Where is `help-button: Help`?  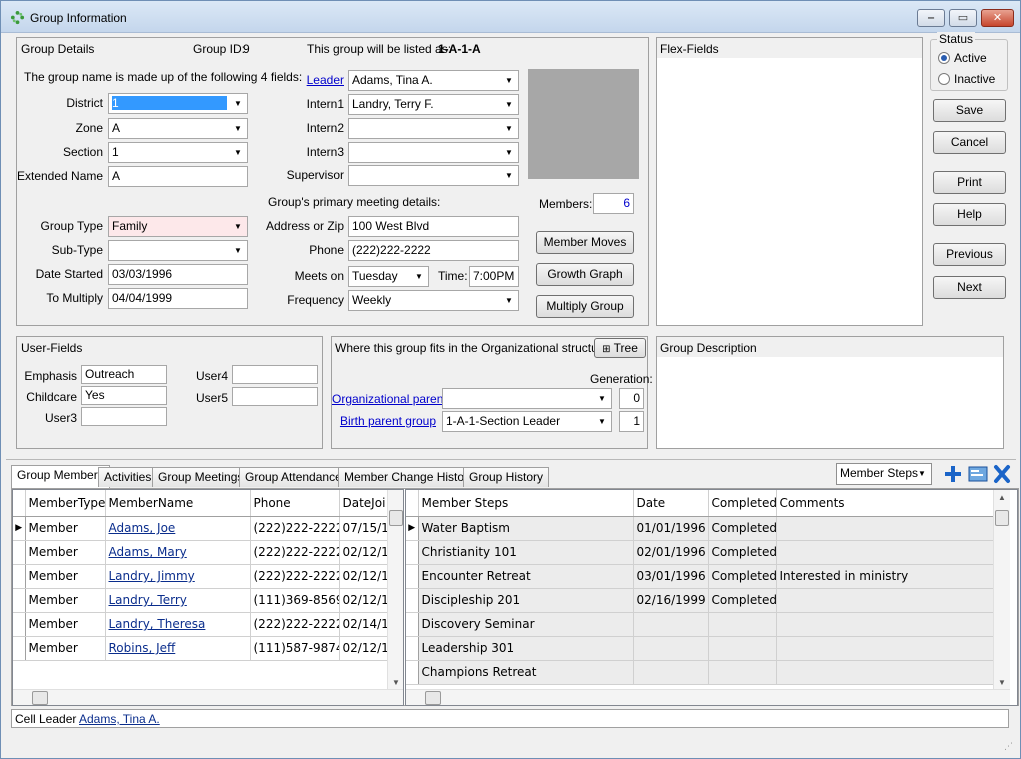 help-button: Help is located at coordinates (969, 214).